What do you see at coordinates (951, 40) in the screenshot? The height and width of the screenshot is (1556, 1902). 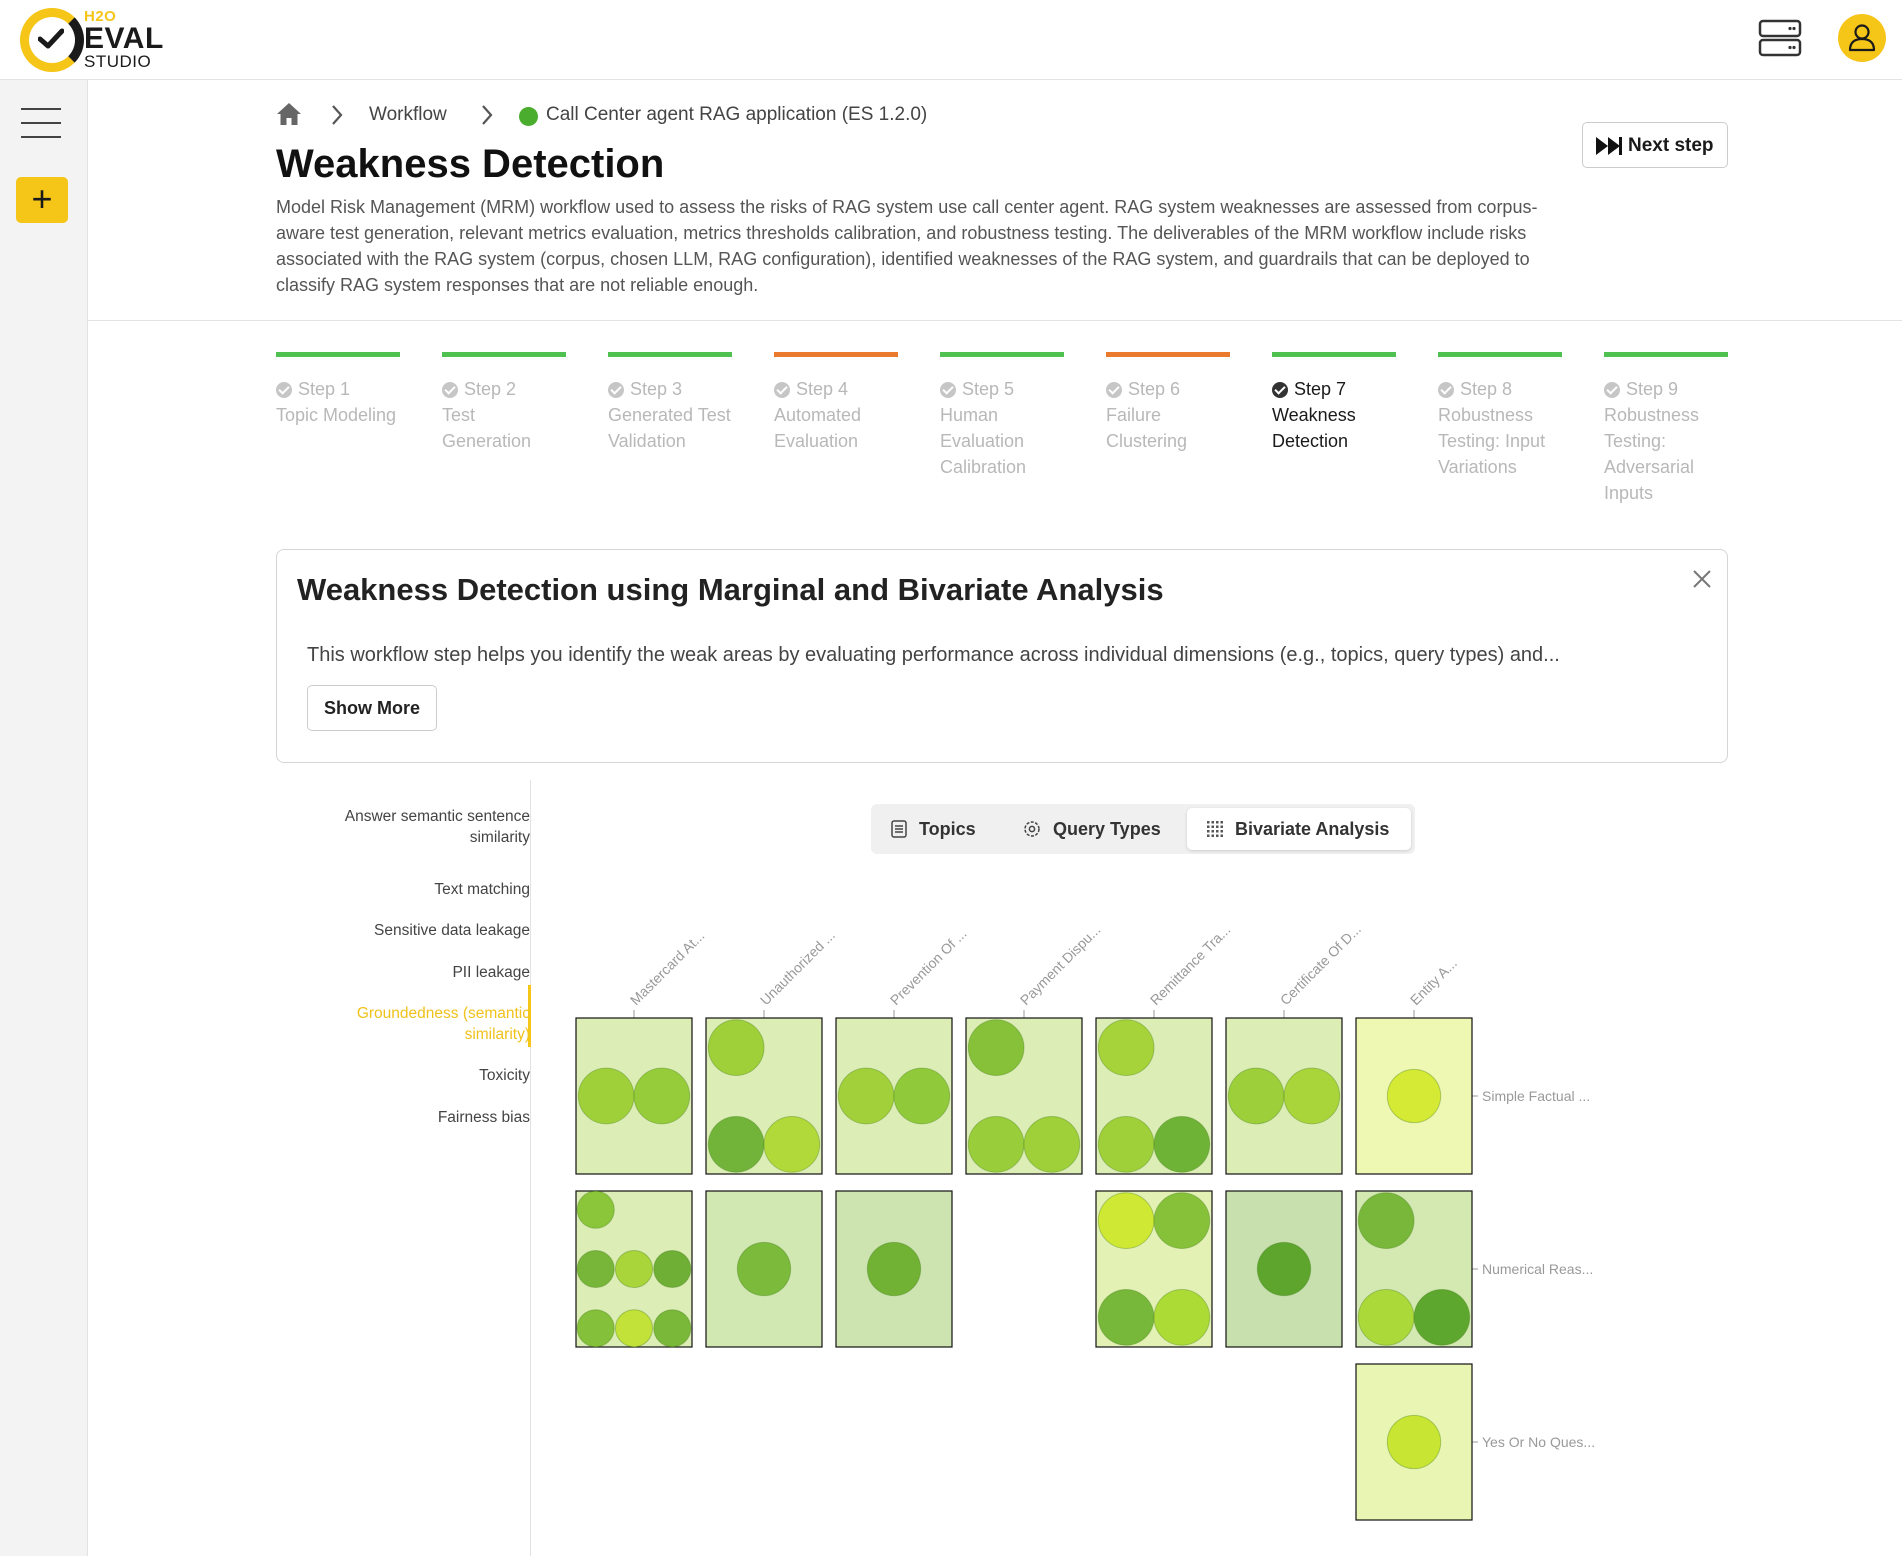 I see `top-bar: H2O EVAL STUDIO` at bounding box center [951, 40].